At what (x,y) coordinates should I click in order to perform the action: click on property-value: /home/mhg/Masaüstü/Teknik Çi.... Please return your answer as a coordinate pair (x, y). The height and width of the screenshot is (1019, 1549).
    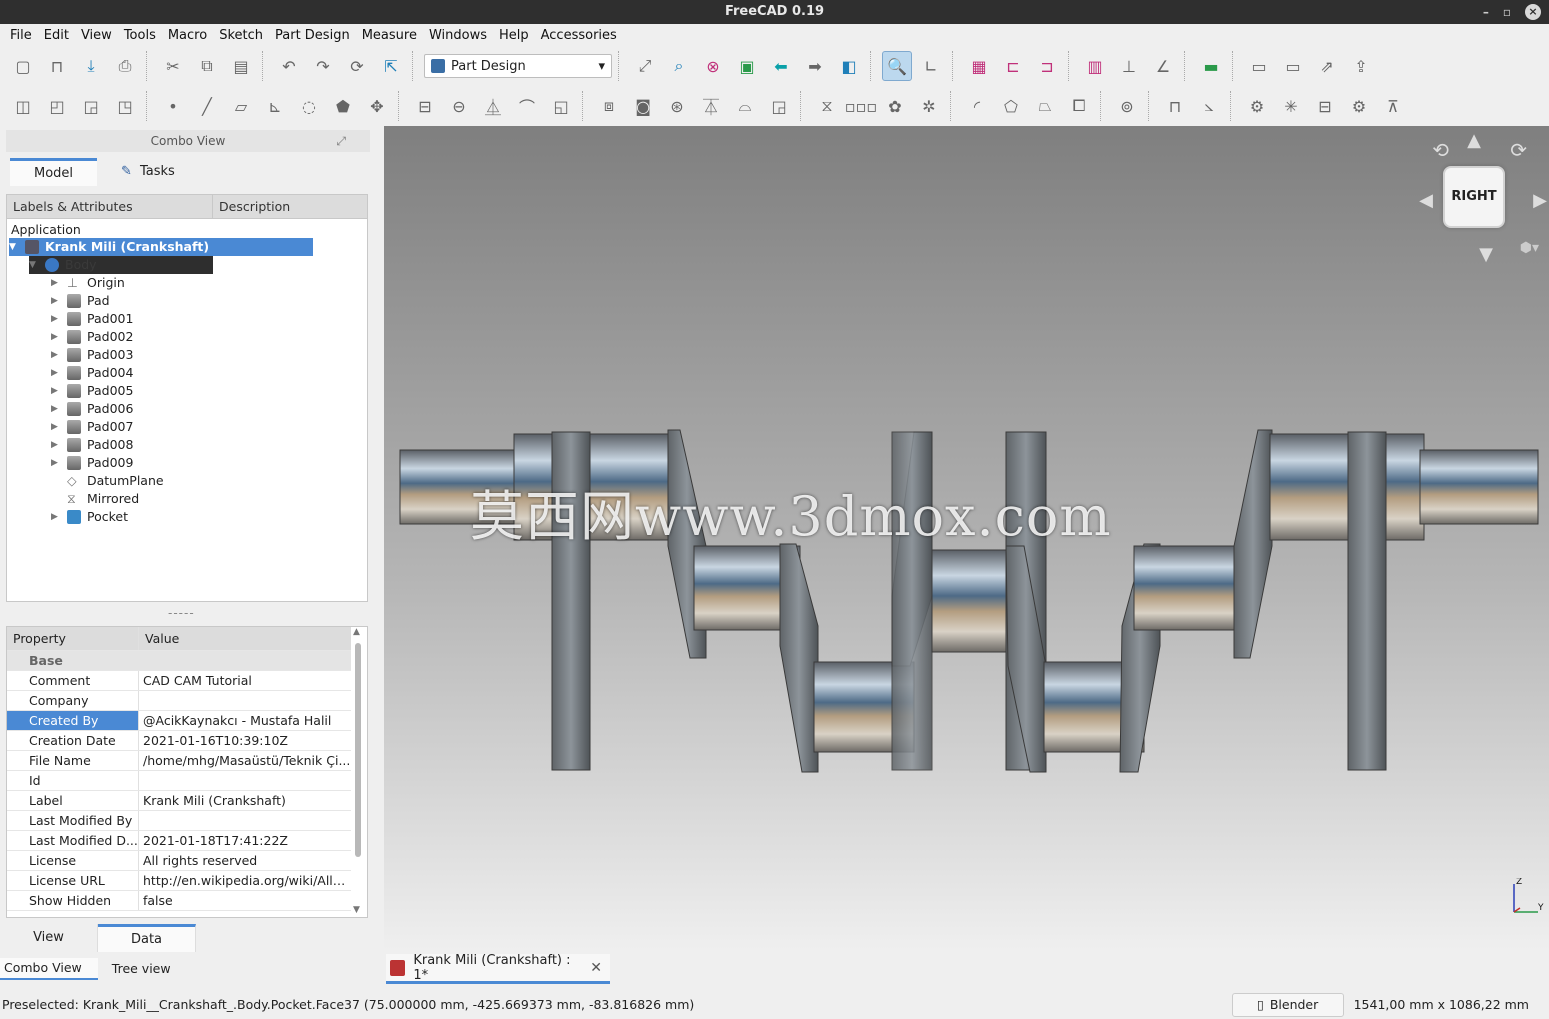
    Looking at the image, I should click on (245, 760).